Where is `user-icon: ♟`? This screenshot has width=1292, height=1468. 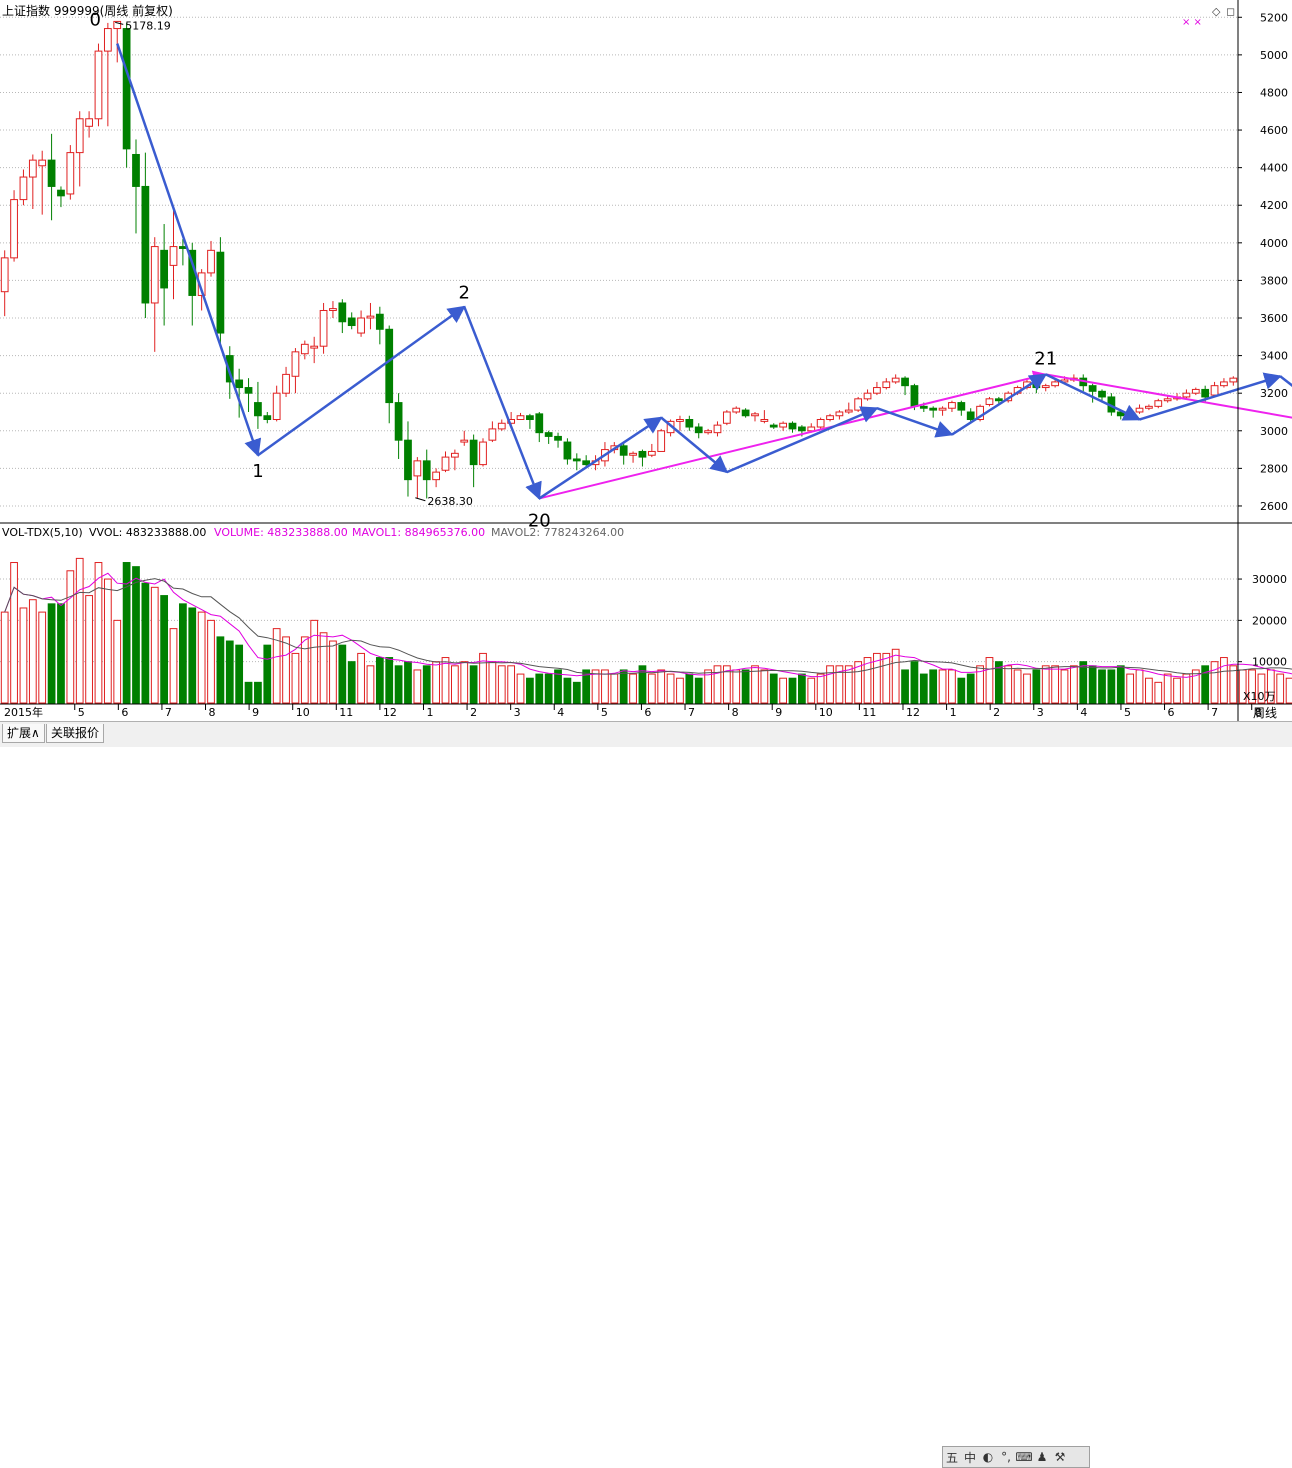 user-icon: ♟ is located at coordinates (1042, 1457).